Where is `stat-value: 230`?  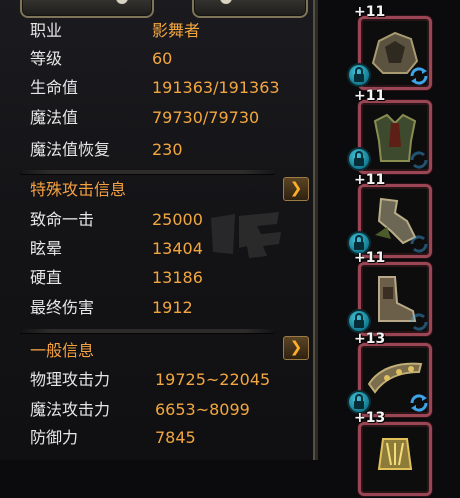
stat-value: 230 is located at coordinates (167, 149).